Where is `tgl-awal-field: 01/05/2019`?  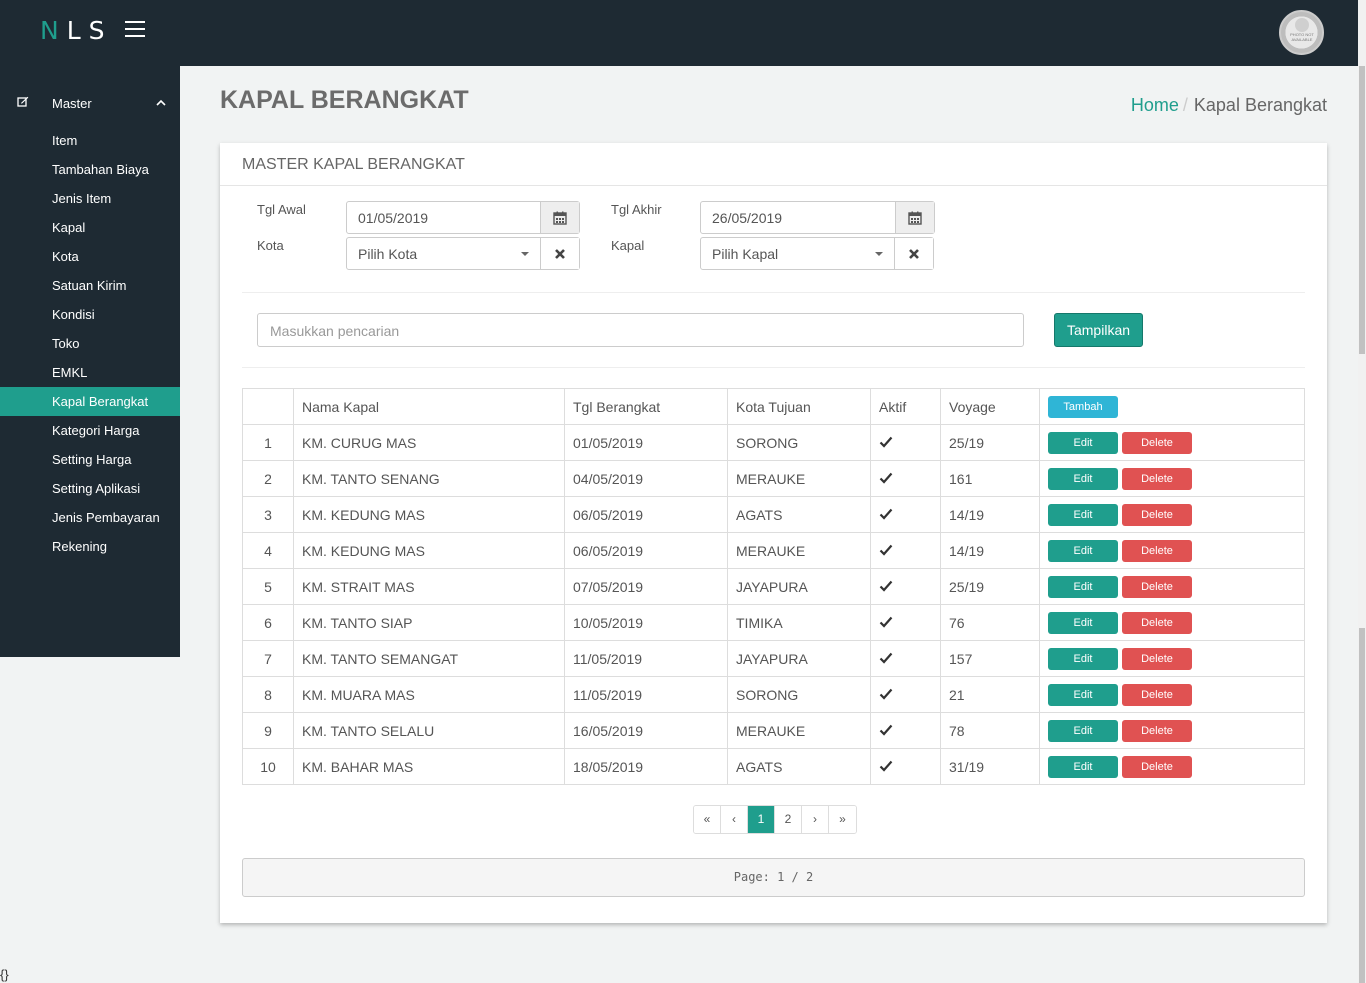 tgl-awal-field: 01/05/2019 is located at coordinates (463, 217).